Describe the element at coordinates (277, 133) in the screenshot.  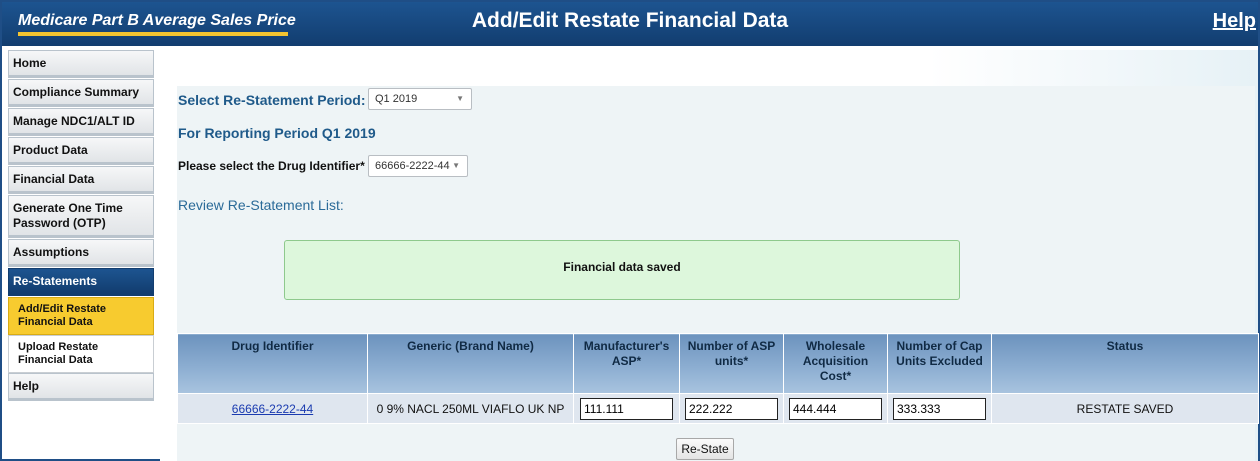
I see `reporting-period-heading: For Reporting Period Q1 2019` at that location.